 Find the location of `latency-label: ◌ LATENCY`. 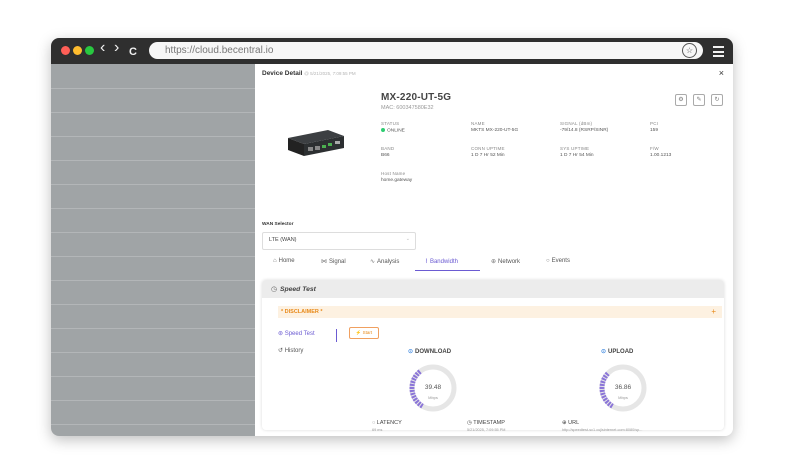

latency-label: ◌ LATENCY is located at coordinates (387, 423).